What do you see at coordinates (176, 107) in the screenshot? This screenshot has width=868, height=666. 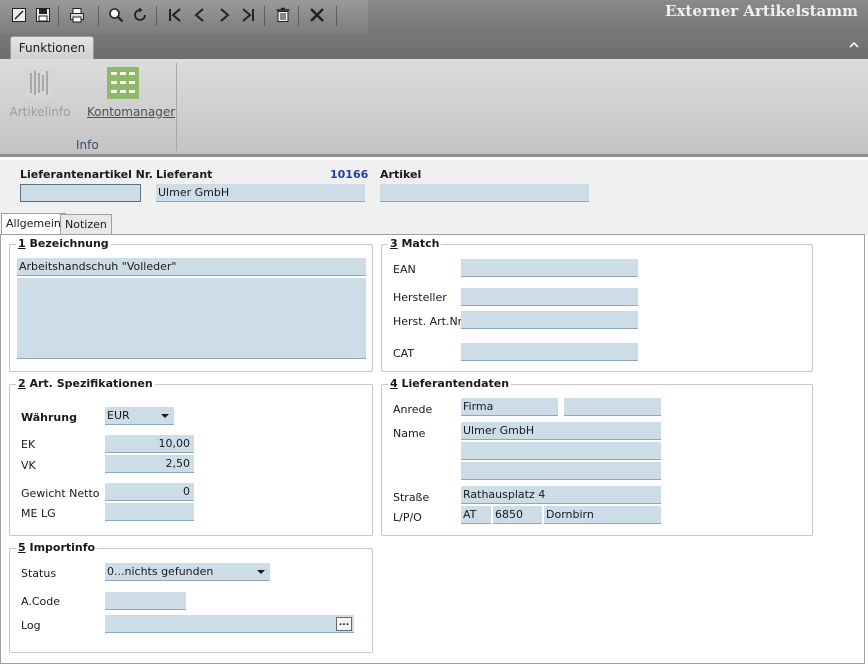 I see `ribbon-group-separator` at bounding box center [176, 107].